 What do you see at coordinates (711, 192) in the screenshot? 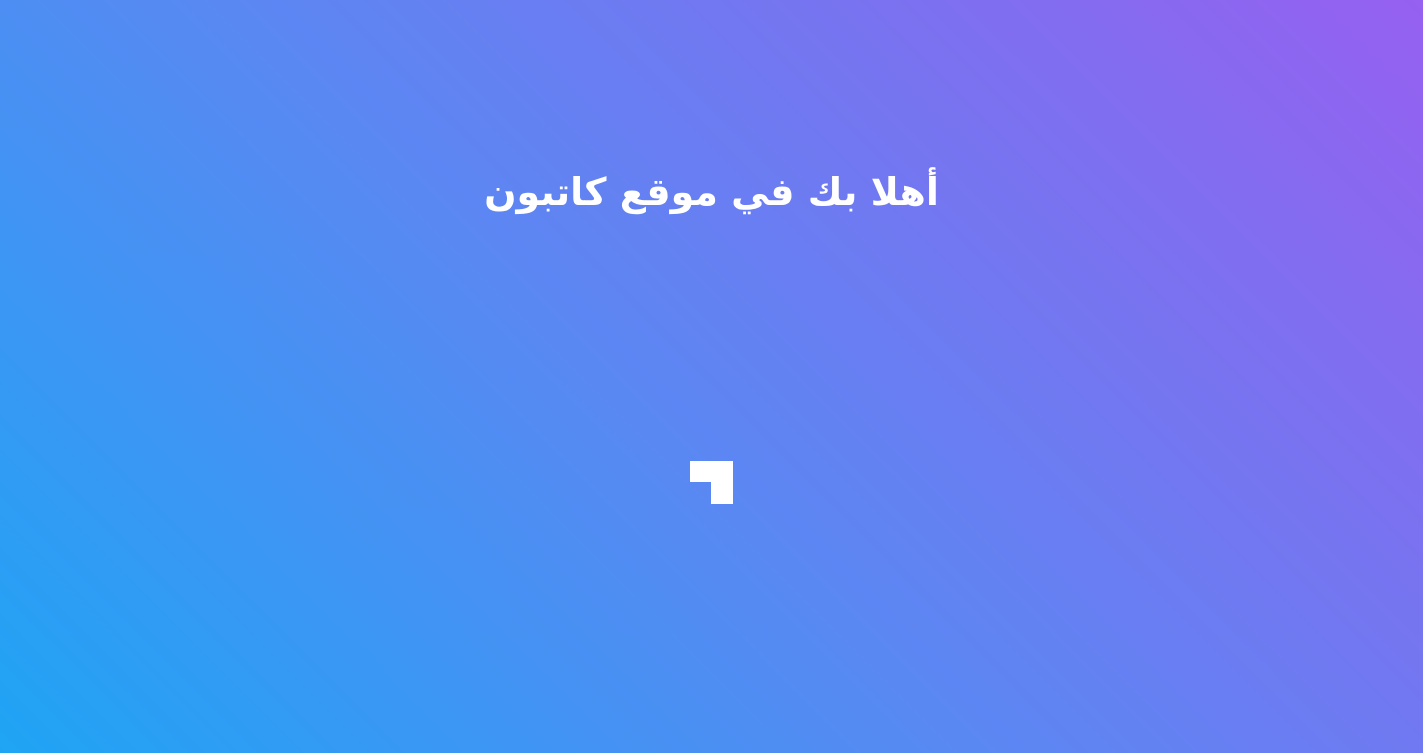
I see `welcome-title: أهلا بك في موقع كاتبون` at bounding box center [711, 192].